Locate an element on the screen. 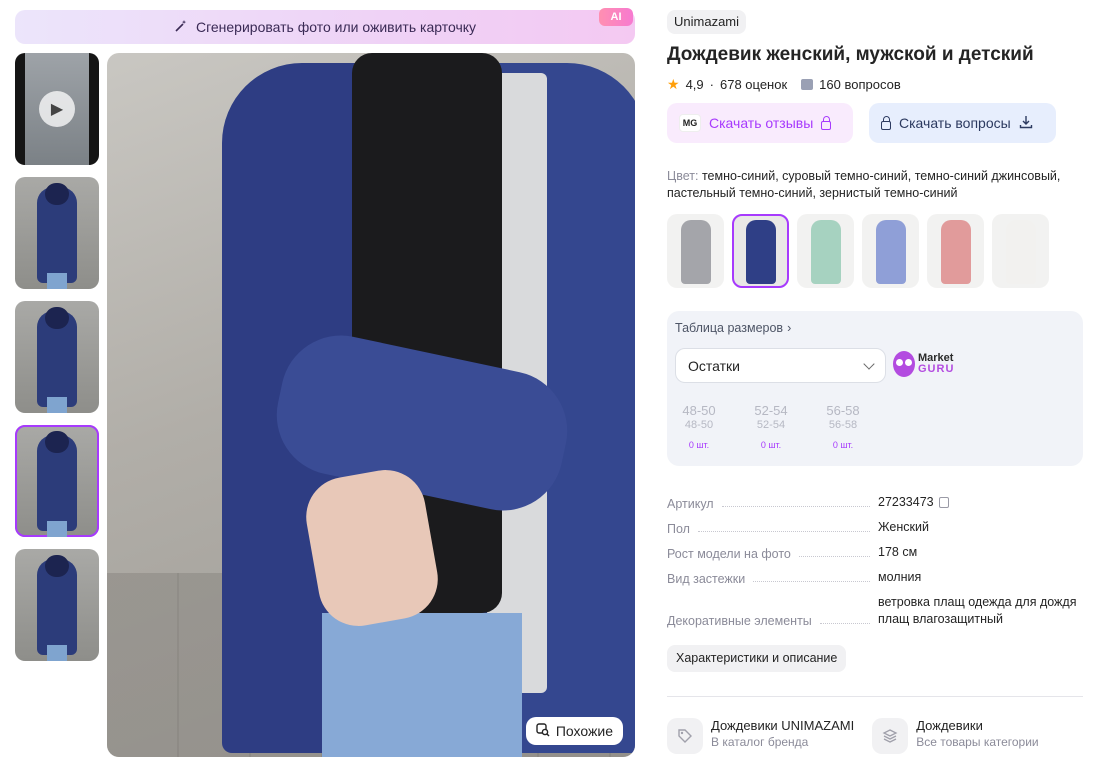 The image size is (1108, 773). category-link-title: Дождевики is located at coordinates (949, 725).